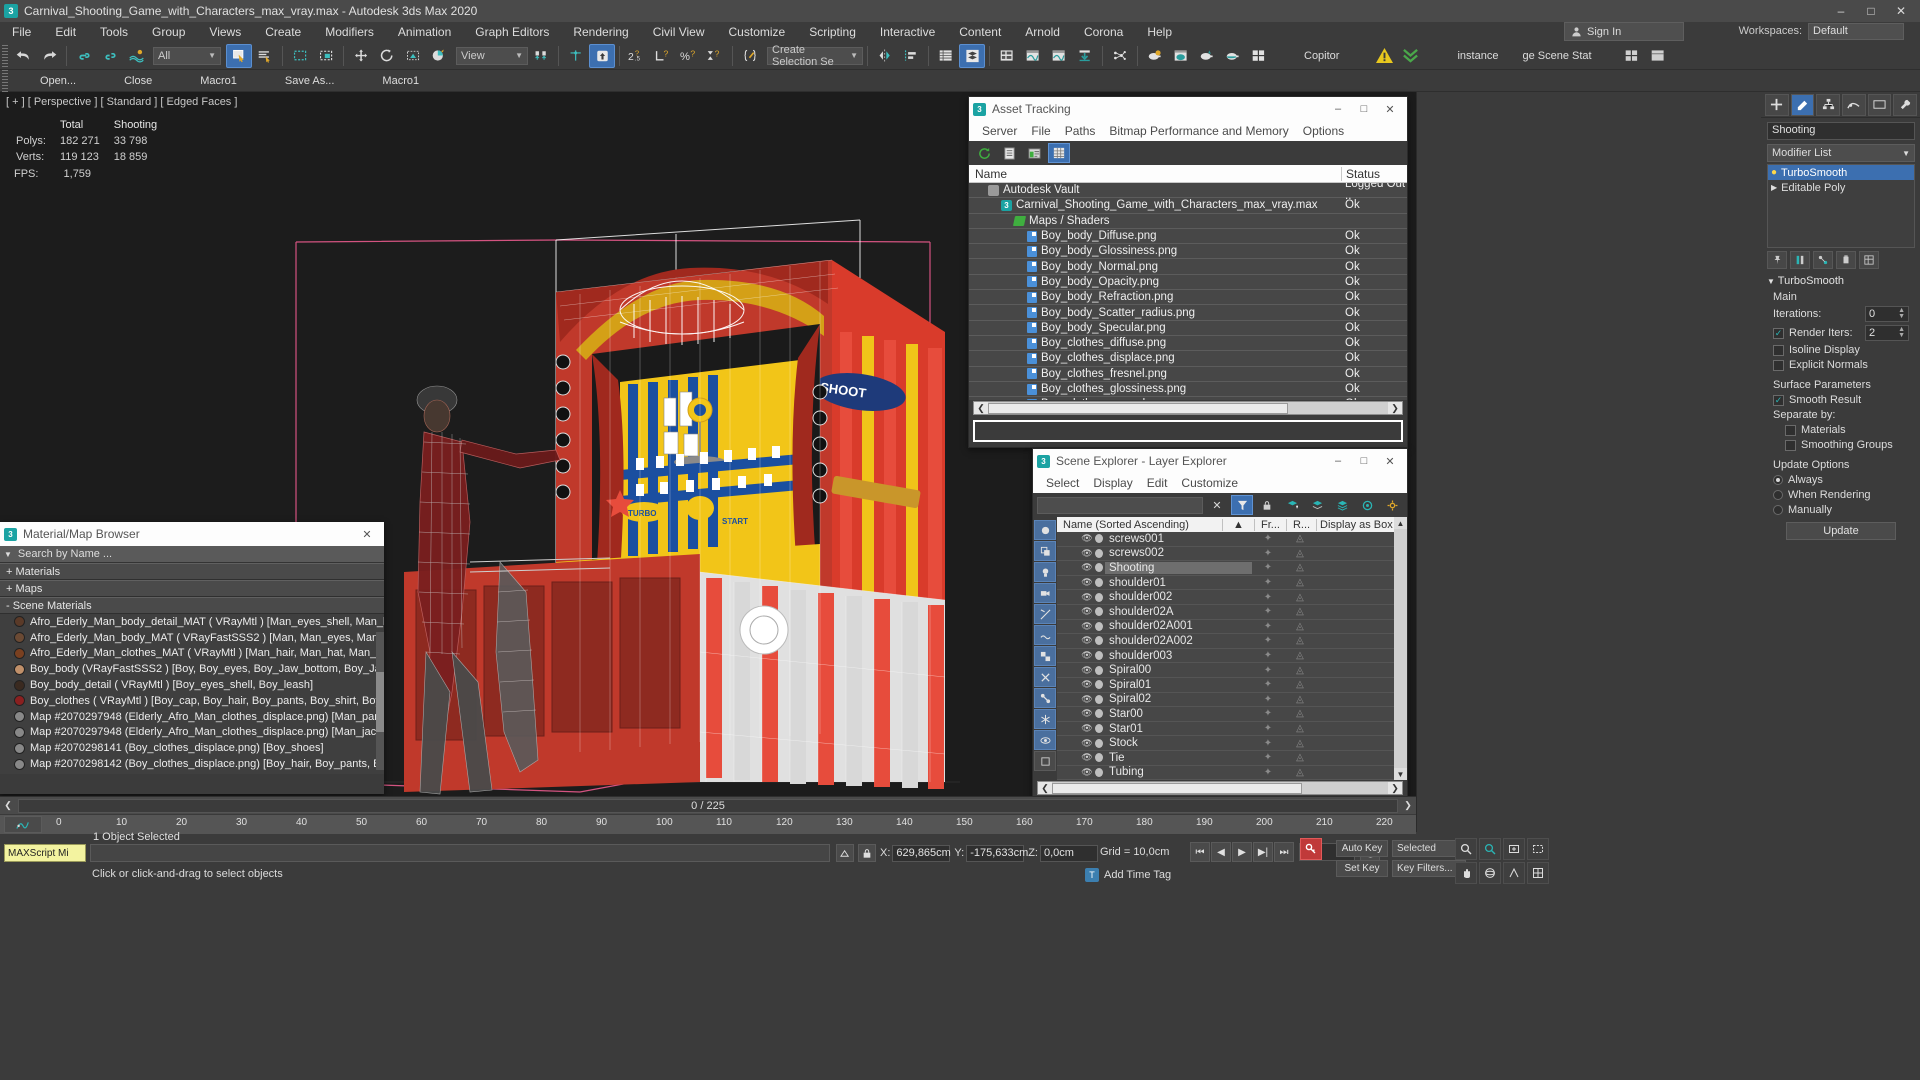  What do you see at coordinates (192, 534) in the screenshot?
I see `material-browser-titlebar: 3 Material/Map Browser ✕` at bounding box center [192, 534].